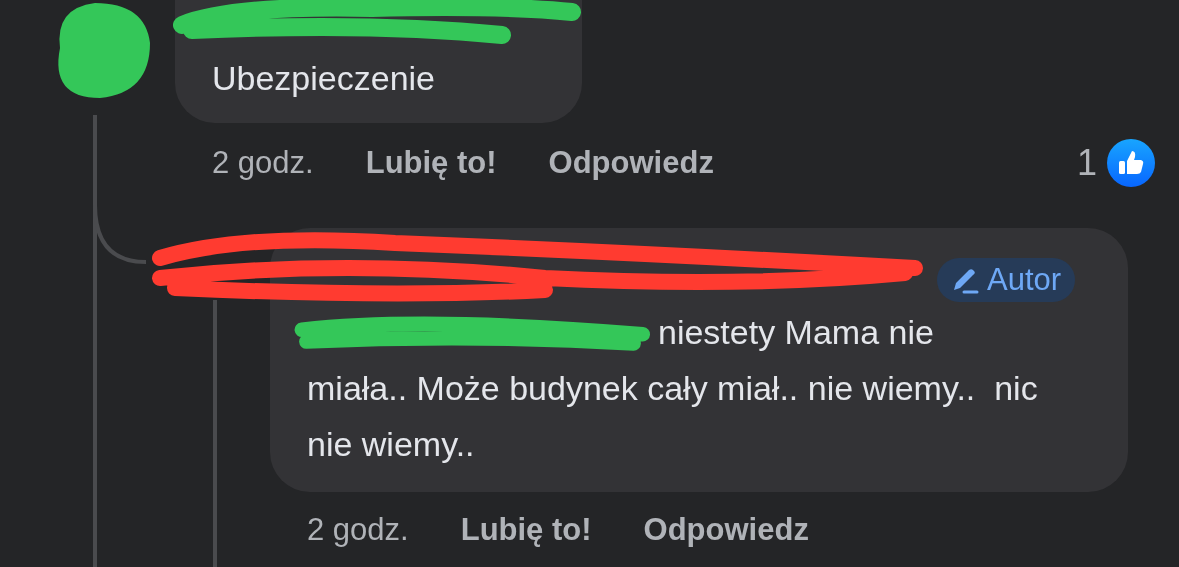  I want to click on comment-text: Ubezpieczenie, so click(324, 78).